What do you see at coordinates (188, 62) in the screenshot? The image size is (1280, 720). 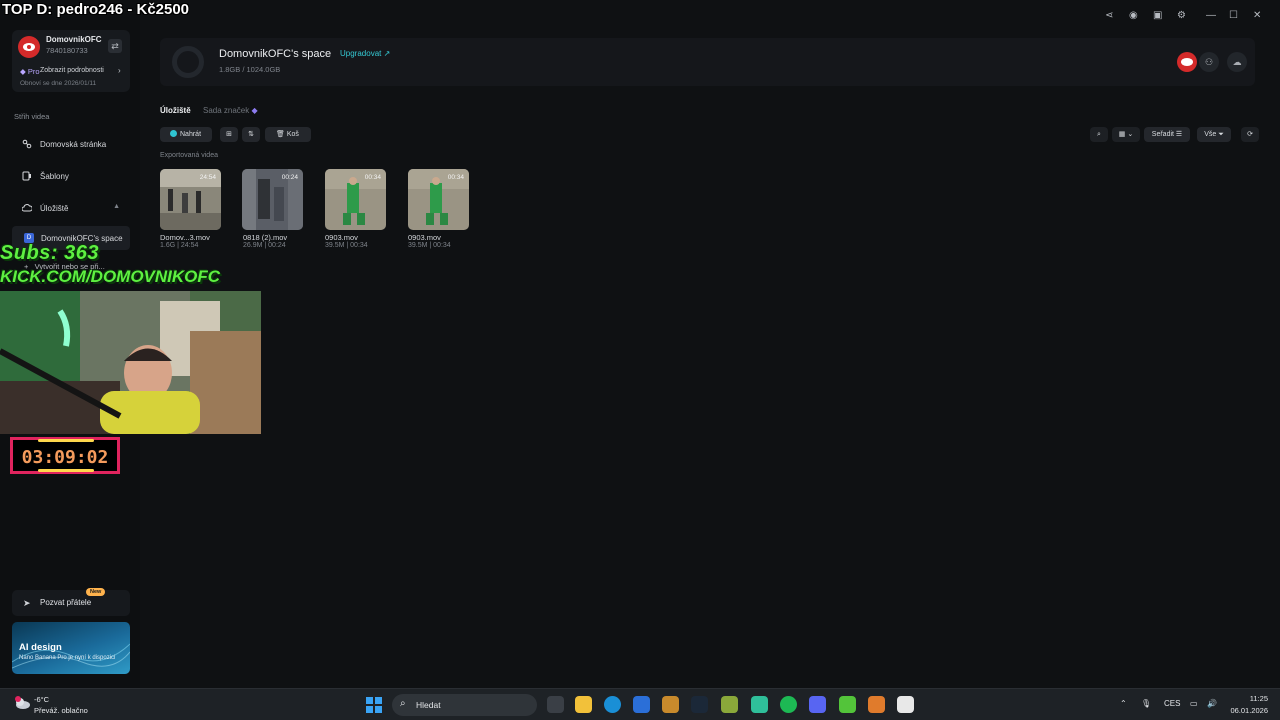 I see `usage-ring` at bounding box center [188, 62].